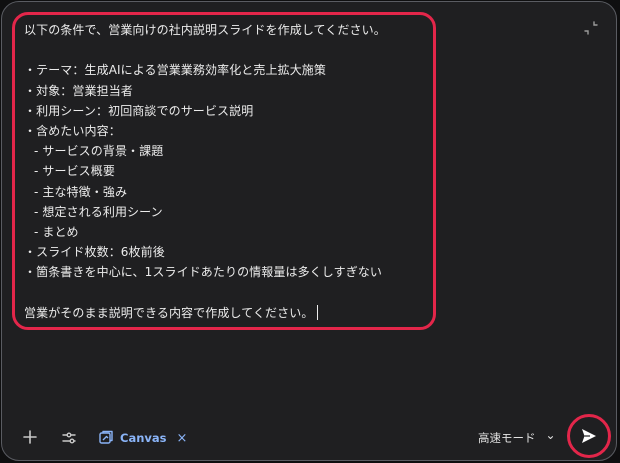  I want to click on prompt-line: ・利用シーン：初回商談でのサービス説明, so click(139, 110).